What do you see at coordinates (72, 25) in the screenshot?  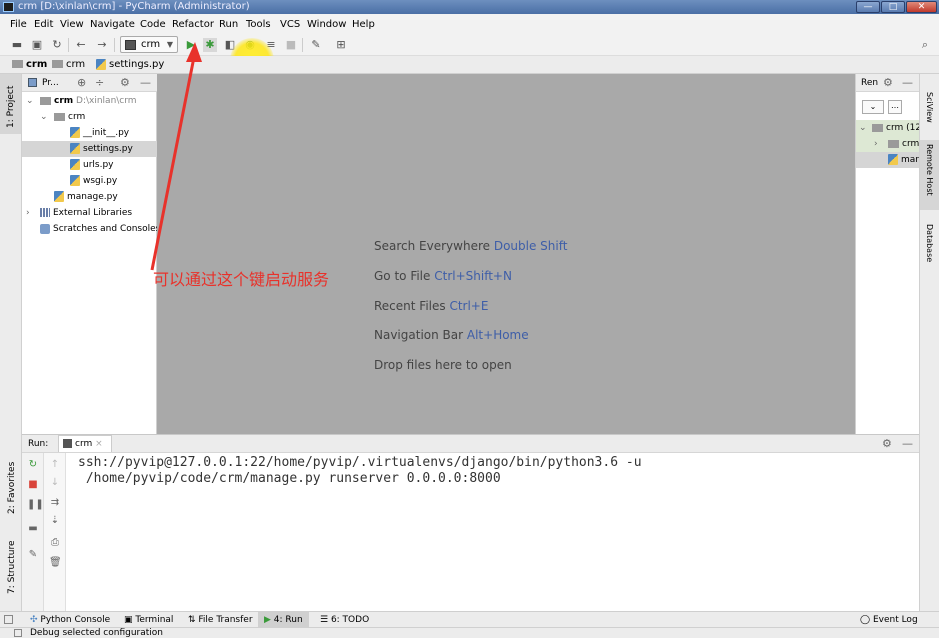 I see `menu-view: View` at bounding box center [72, 25].